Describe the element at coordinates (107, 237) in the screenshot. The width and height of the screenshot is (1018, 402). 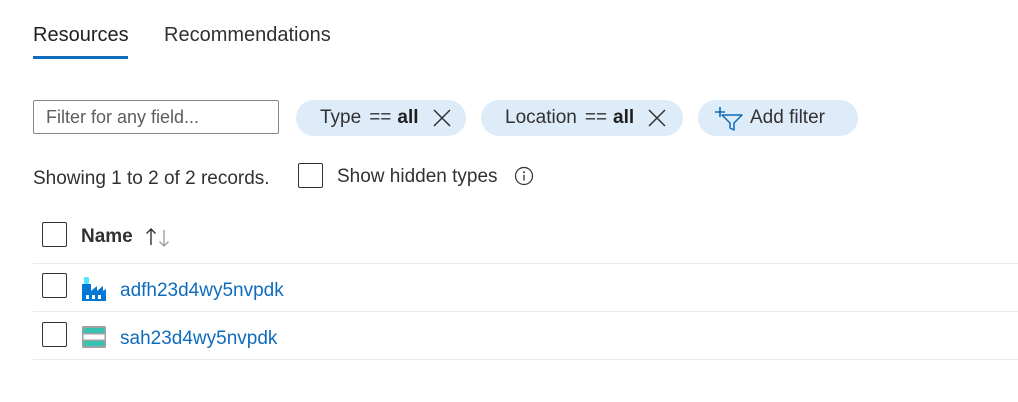
I see `column-header-name: Name` at that location.